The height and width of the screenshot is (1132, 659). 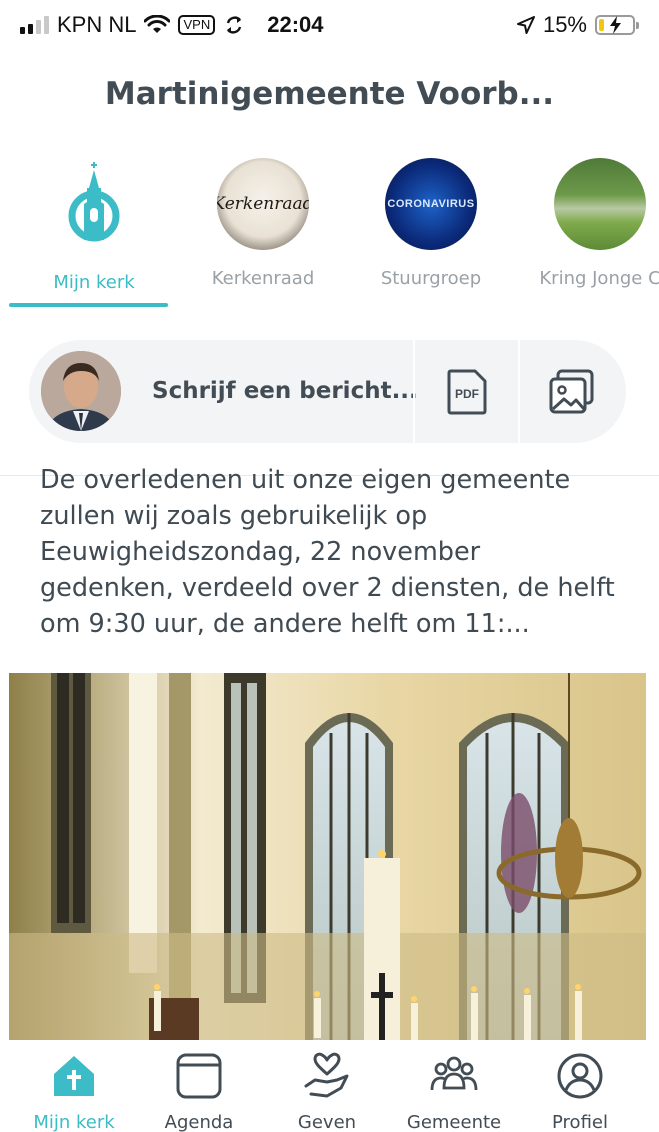 I want to click on post-composer: Schrijf een bericht... PDF, so click(x=327, y=391).